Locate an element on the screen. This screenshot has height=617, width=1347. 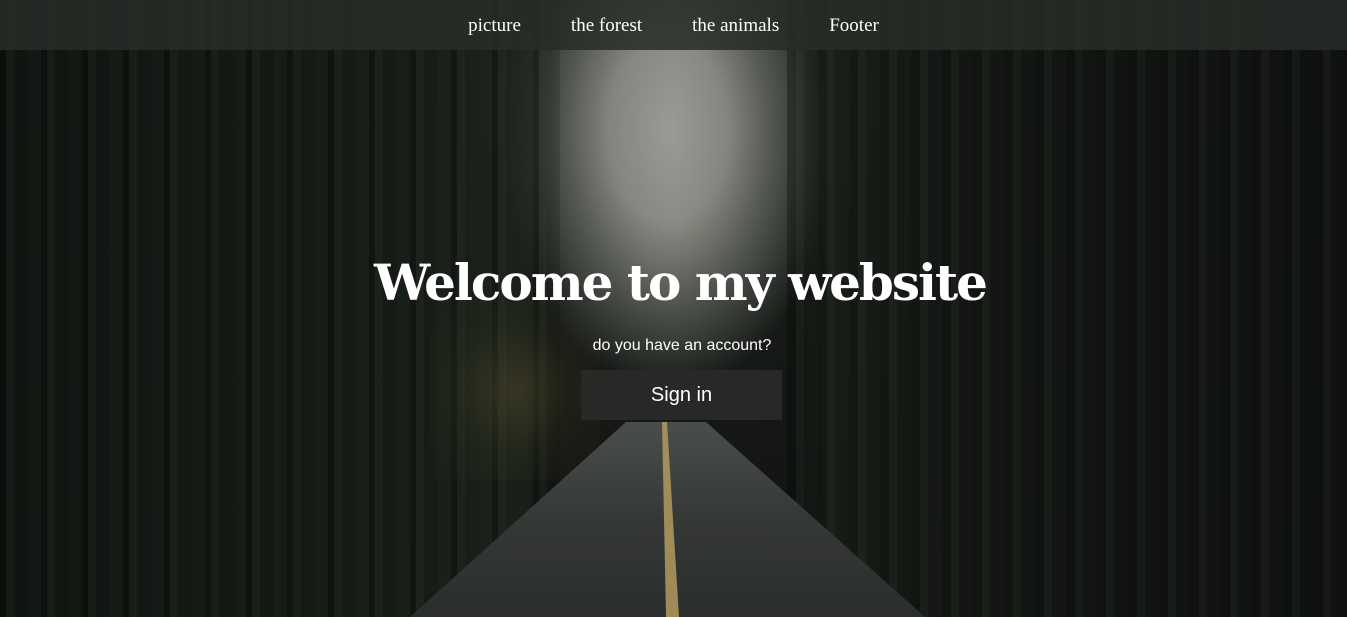
nav-link-picture: picture is located at coordinates (494, 26).